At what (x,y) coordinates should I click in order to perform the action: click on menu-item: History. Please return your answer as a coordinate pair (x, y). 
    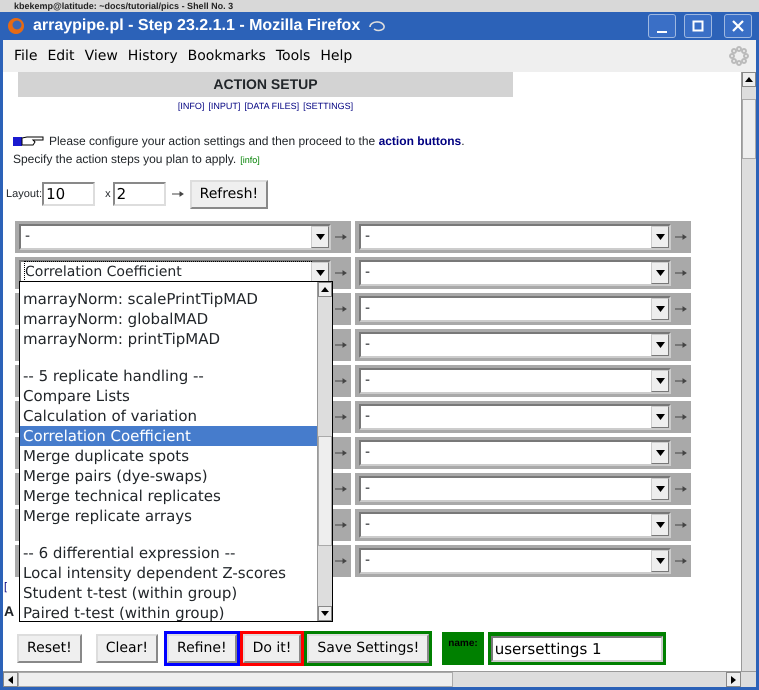
    Looking at the image, I should click on (153, 56).